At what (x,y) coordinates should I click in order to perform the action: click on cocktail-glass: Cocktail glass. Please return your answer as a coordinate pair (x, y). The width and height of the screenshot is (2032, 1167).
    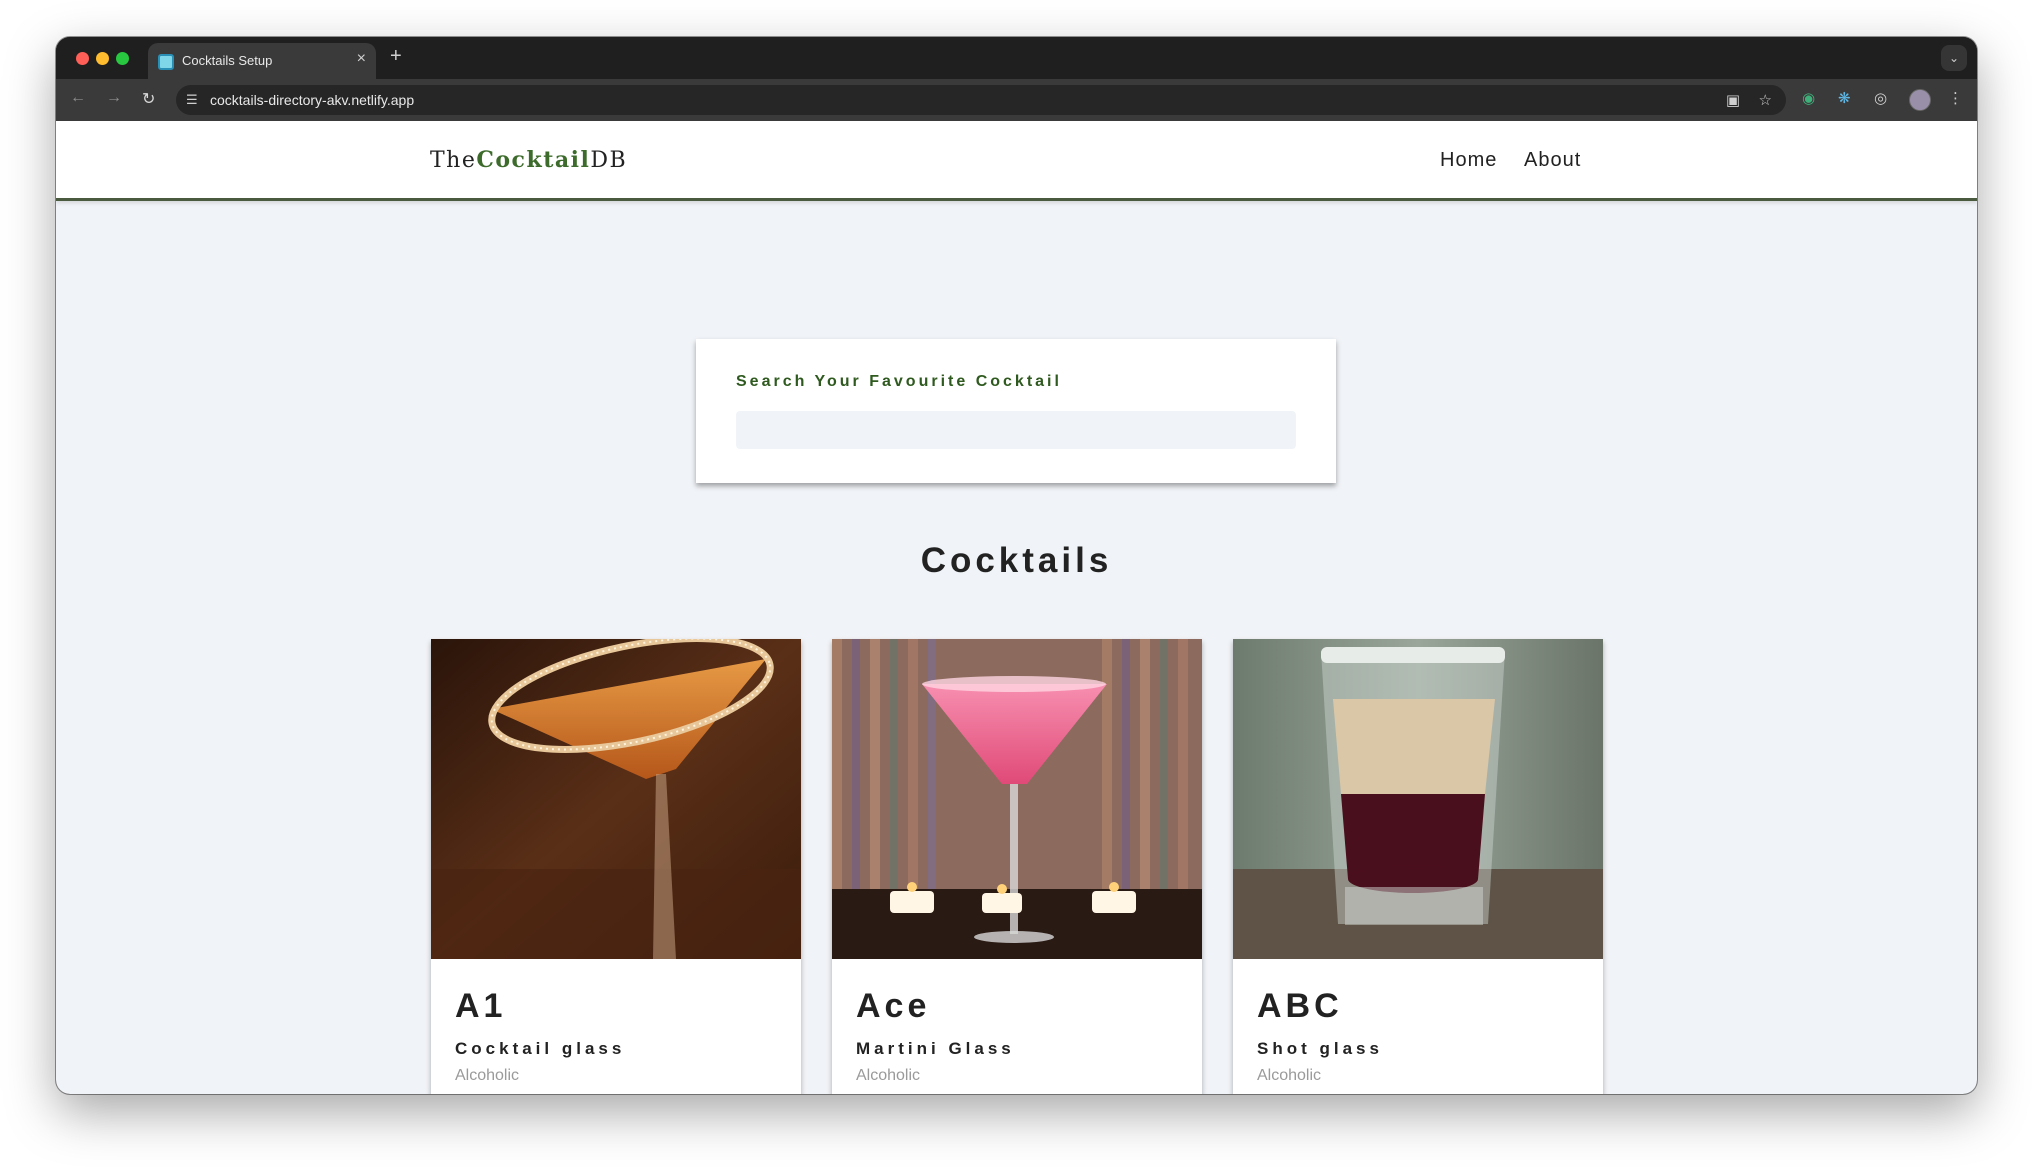
    Looking at the image, I should click on (540, 1048).